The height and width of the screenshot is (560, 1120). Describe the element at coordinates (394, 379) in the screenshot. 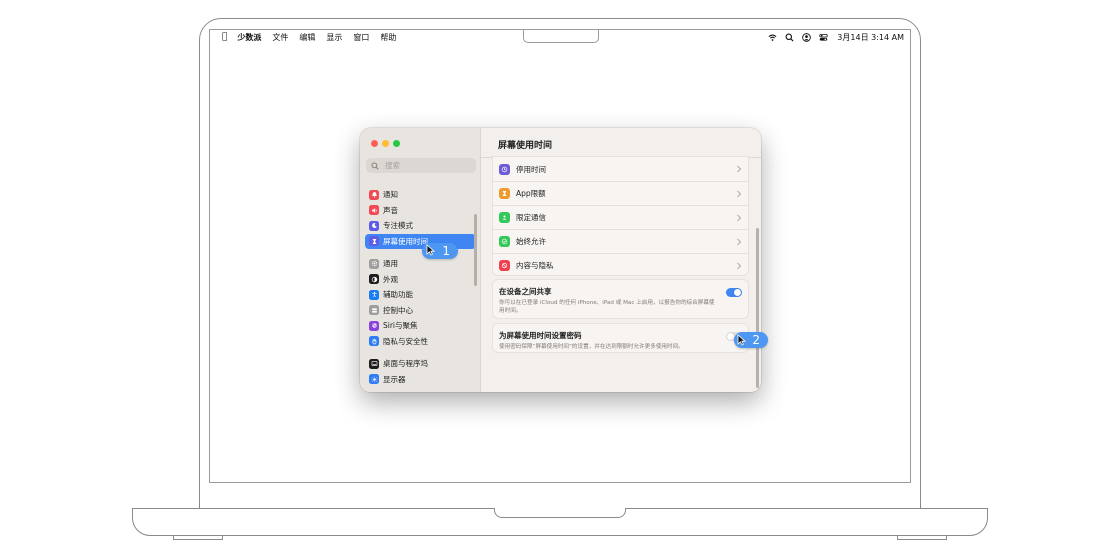

I see `sidebar-item-label: 显示器` at that location.